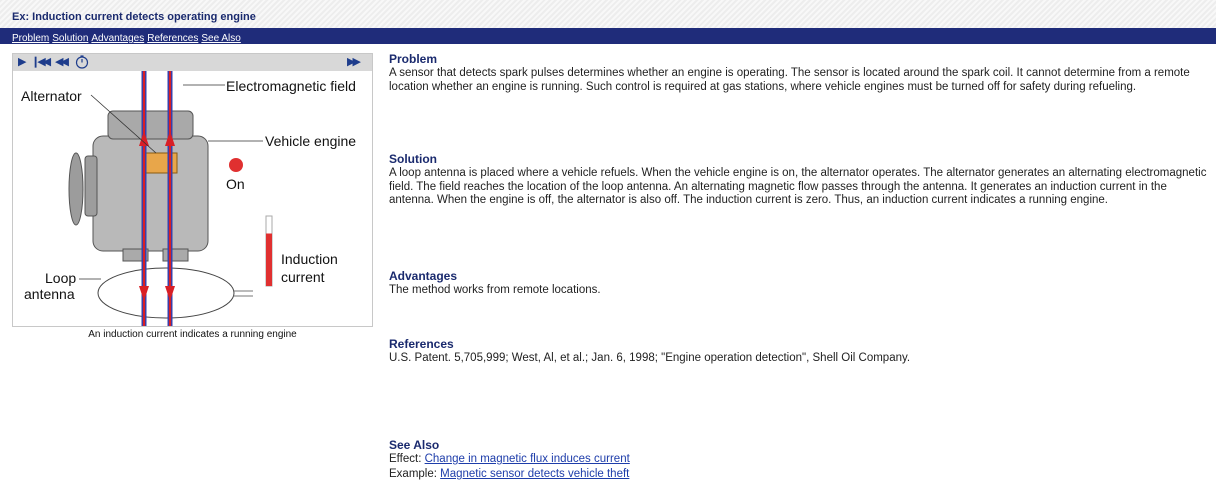 The width and height of the screenshot is (1216, 489). Describe the element at coordinates (60, 278) in the screenshot. I see `label-loop: Loop` at that location.